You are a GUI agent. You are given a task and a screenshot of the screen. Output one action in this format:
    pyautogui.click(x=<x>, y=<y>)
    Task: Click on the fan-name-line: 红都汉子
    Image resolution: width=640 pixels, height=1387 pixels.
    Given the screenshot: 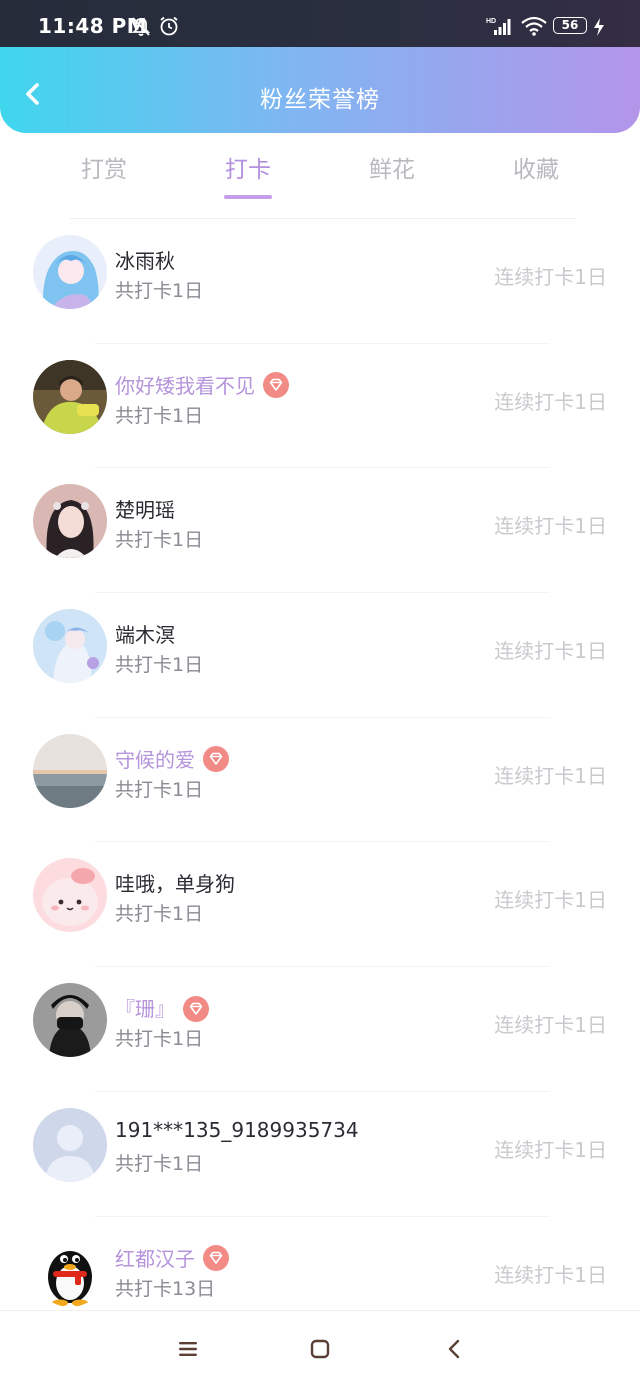 What is the action you would take?
    pyautogui.click(x=172, y=1258)
    